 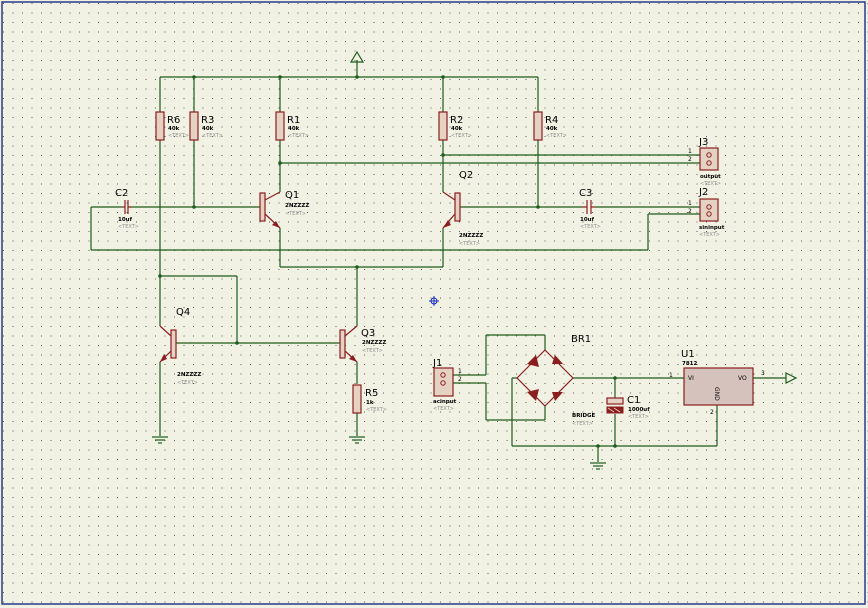 What do you see at coordinates (716, 394) in the screenshot?
I see `pin-label: GND` at bounding box center [716, 394].